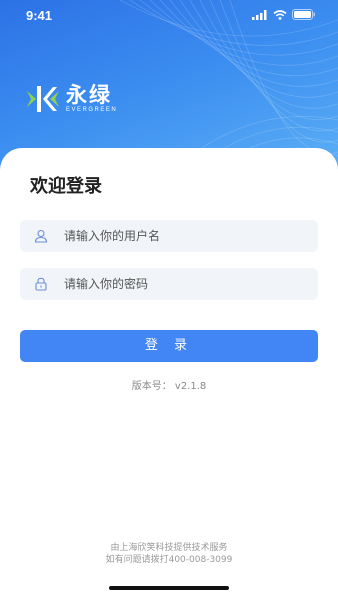 This screenshot has width=338, height=600. I want to click on version-label: 版本号： v2.1.8, so click(169, 386).